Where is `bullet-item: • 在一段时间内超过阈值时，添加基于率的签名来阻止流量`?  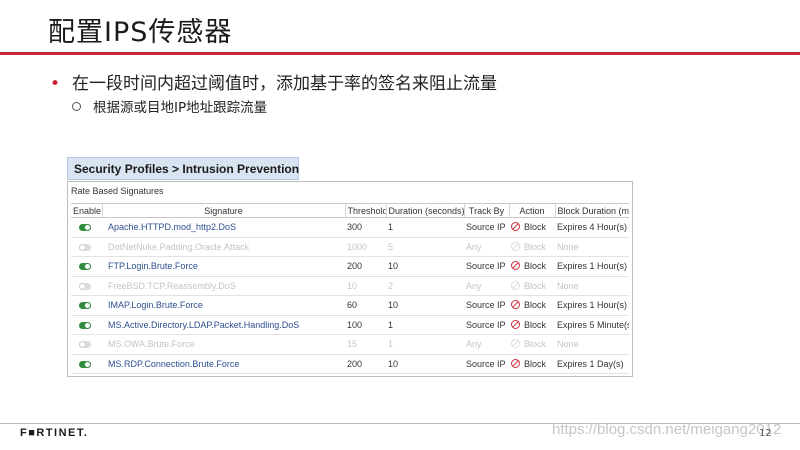
bullet-item: • 在一段时间内超过阈值时，添加基于率的签名来阻止流量 is located at coordinates (273, 81).